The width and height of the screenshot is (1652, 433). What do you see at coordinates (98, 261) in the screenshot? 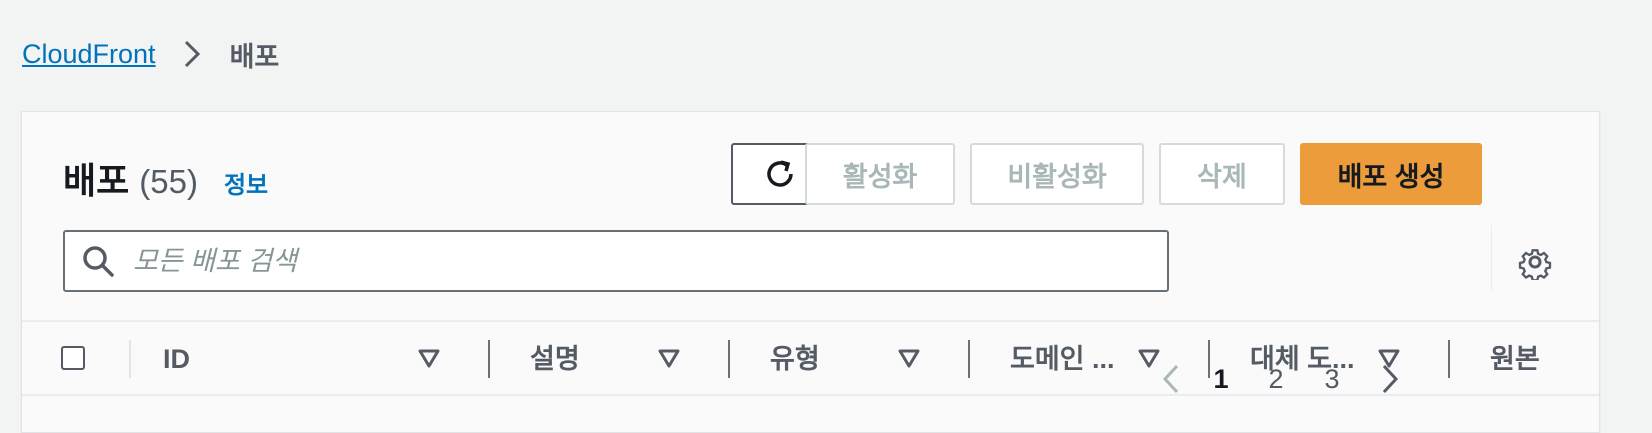
I see `search-icon` at bounding box center [98, 261].